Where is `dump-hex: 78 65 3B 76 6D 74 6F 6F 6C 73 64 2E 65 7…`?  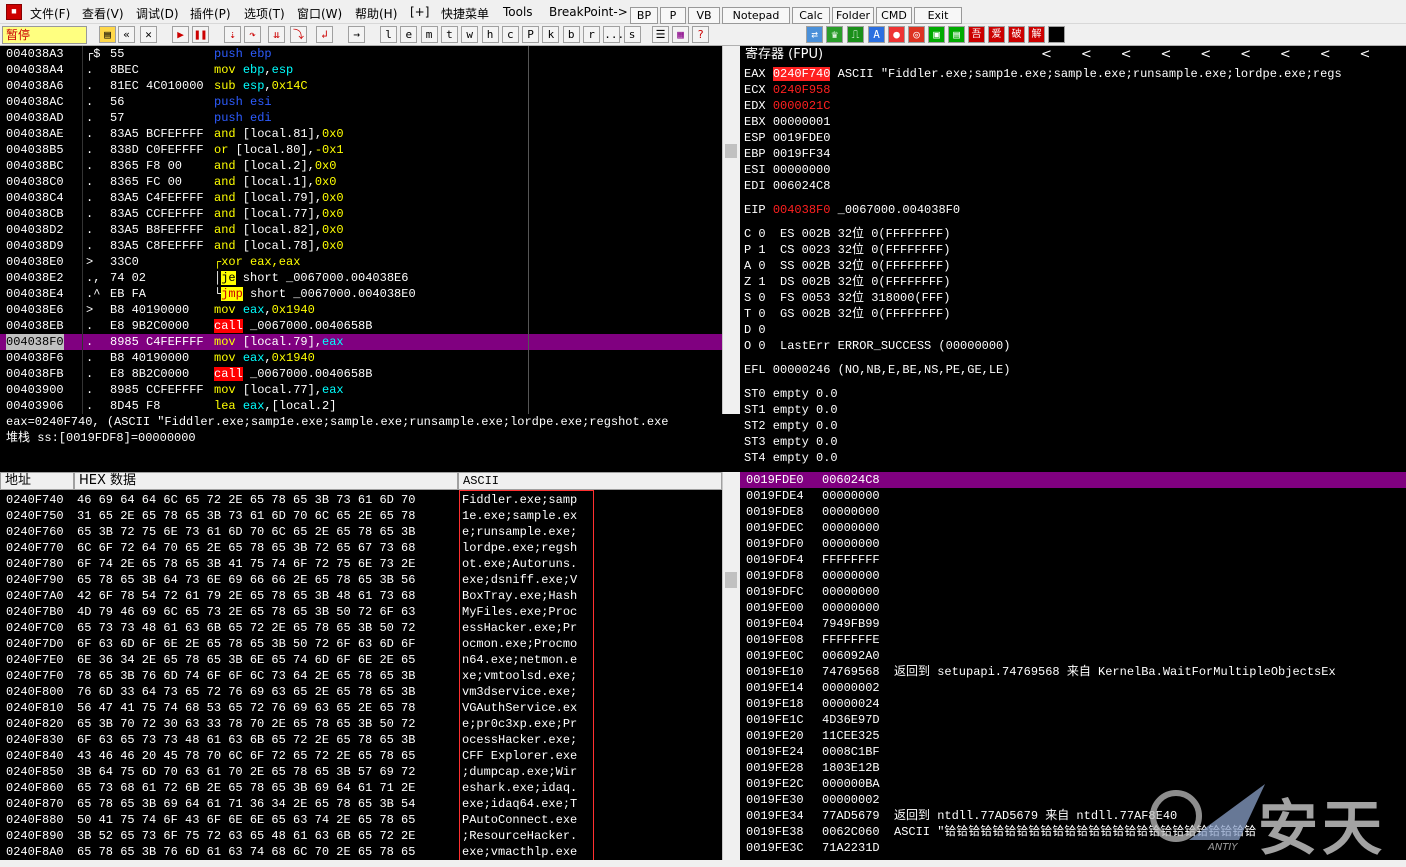
dump-hex: 78 65 3B 76 6D 74 6F 6F 6C 73 64 2E 65 7… is located at coordinates (246, 676).